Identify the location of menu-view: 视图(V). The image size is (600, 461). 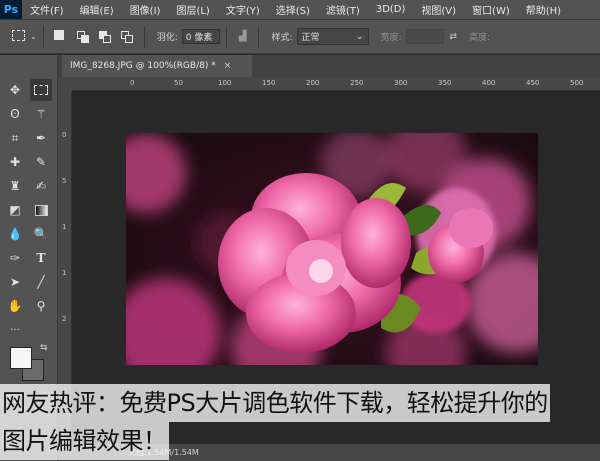
(438, 9).